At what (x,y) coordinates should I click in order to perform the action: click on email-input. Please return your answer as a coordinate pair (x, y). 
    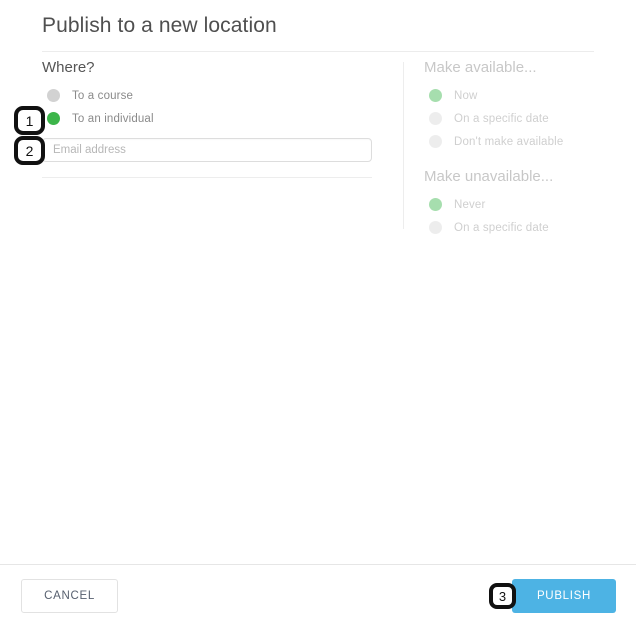
    Looking at the image, I should click on (207, 150).